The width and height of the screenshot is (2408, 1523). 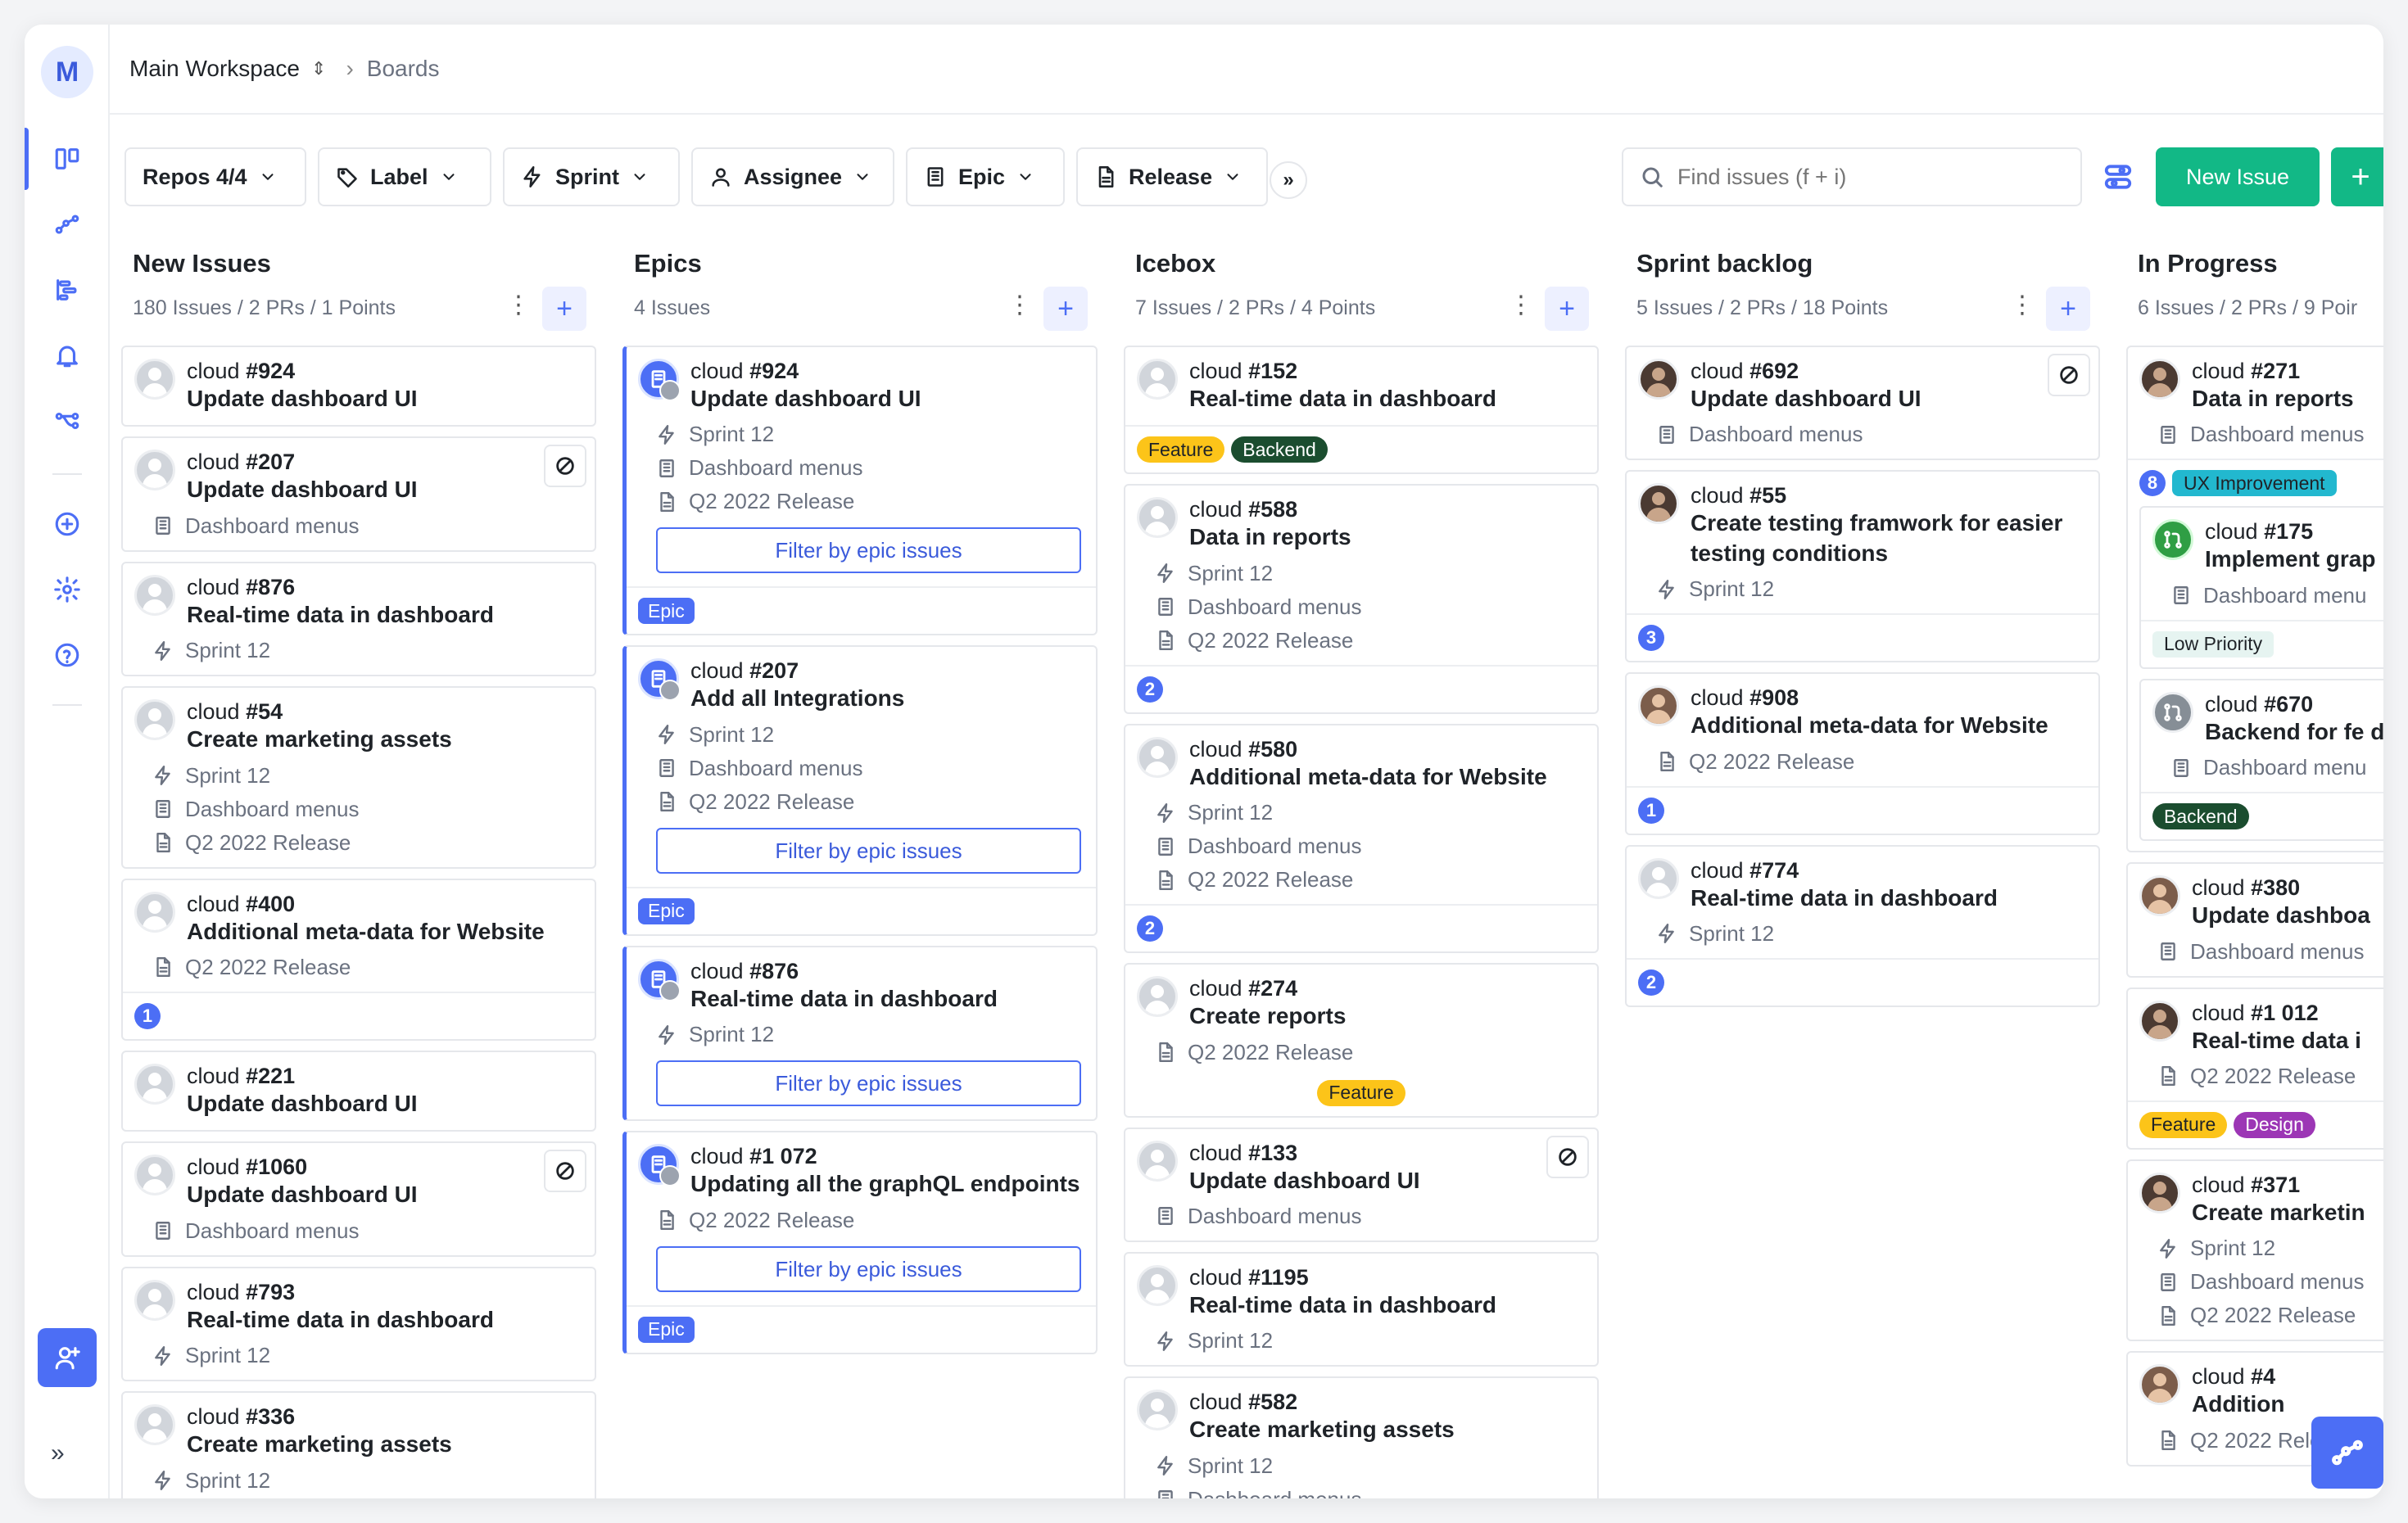 What do you see at coordinates (67, 289) in the screenshot?
I see `gantt-icon` at bounding box center [67, 289].